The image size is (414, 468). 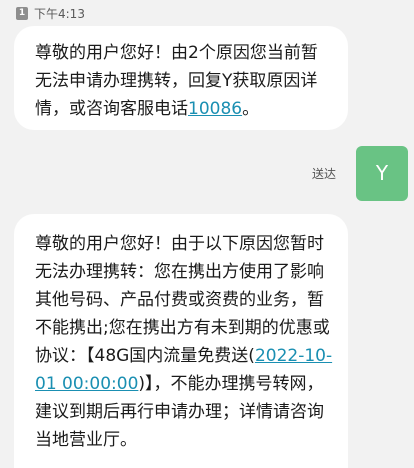 I want to click on message-time: 下午4:13, so click(x=59, y=13).